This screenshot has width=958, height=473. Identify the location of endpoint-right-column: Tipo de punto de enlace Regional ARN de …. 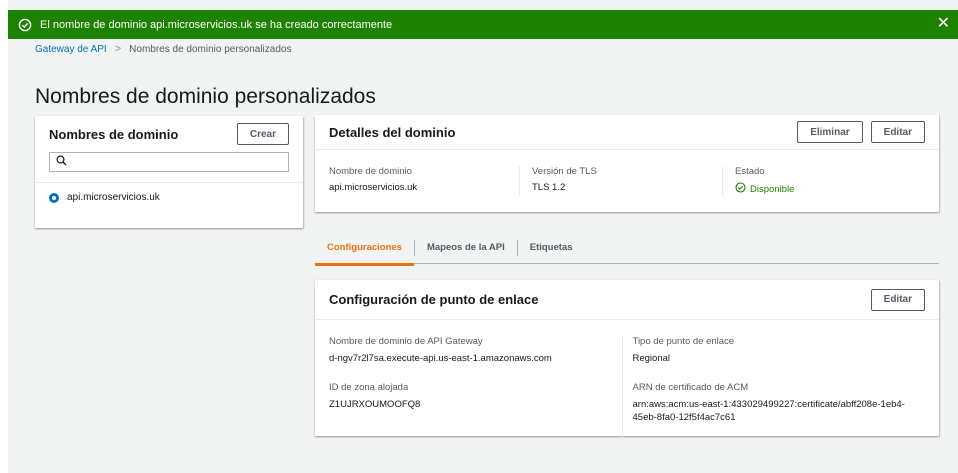
(773, 388).